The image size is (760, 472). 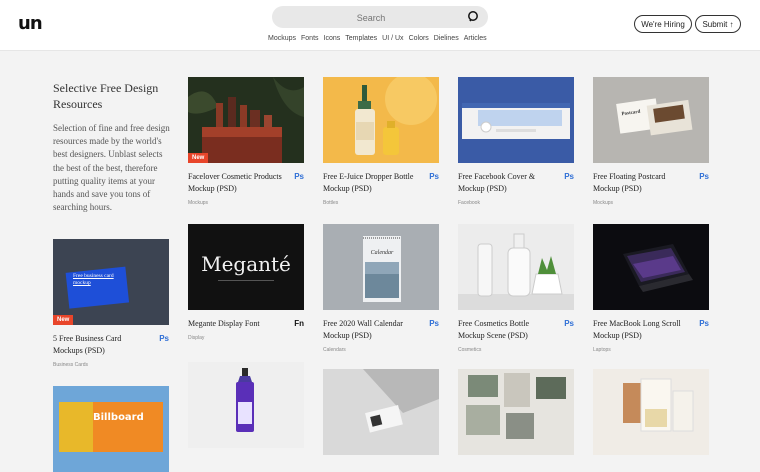 I want to click on card-title: Free Cosmetics Bottle Mockup Scene (PSD), so click(x=505, y=330).